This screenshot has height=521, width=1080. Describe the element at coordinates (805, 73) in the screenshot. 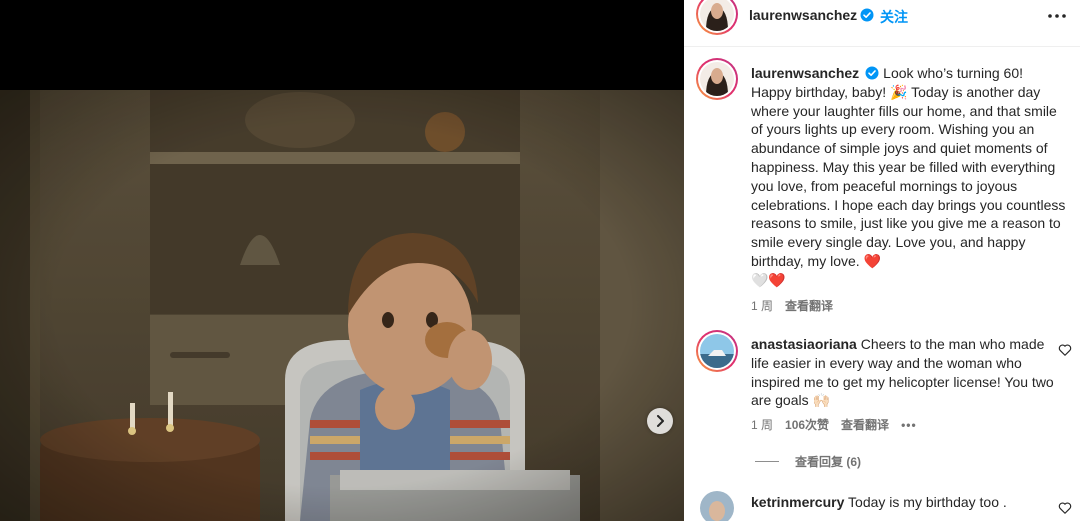

I see `caption-username: laurenwsanchez` at that location.